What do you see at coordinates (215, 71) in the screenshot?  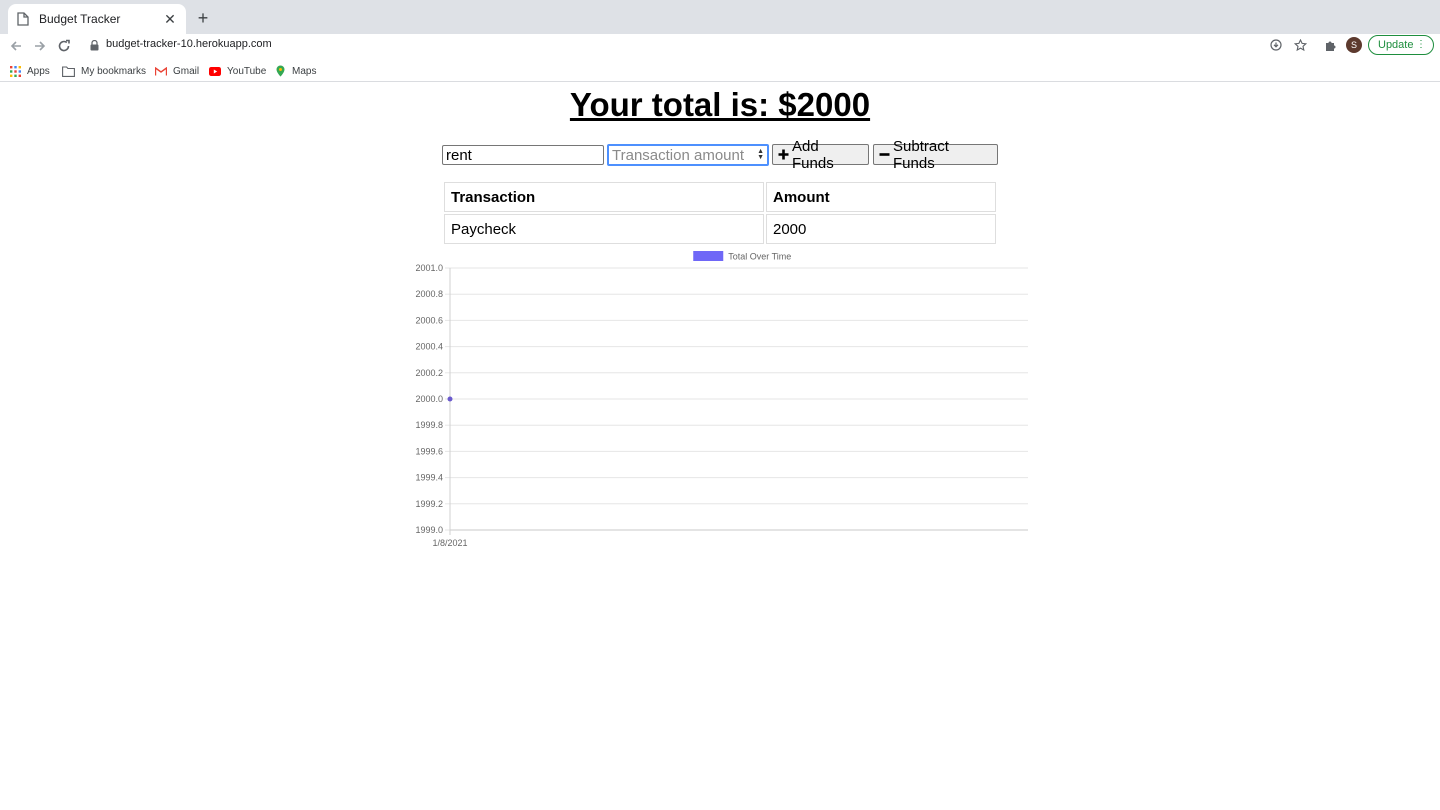 I see `youtube-icon` at bounding box center [215, 71].